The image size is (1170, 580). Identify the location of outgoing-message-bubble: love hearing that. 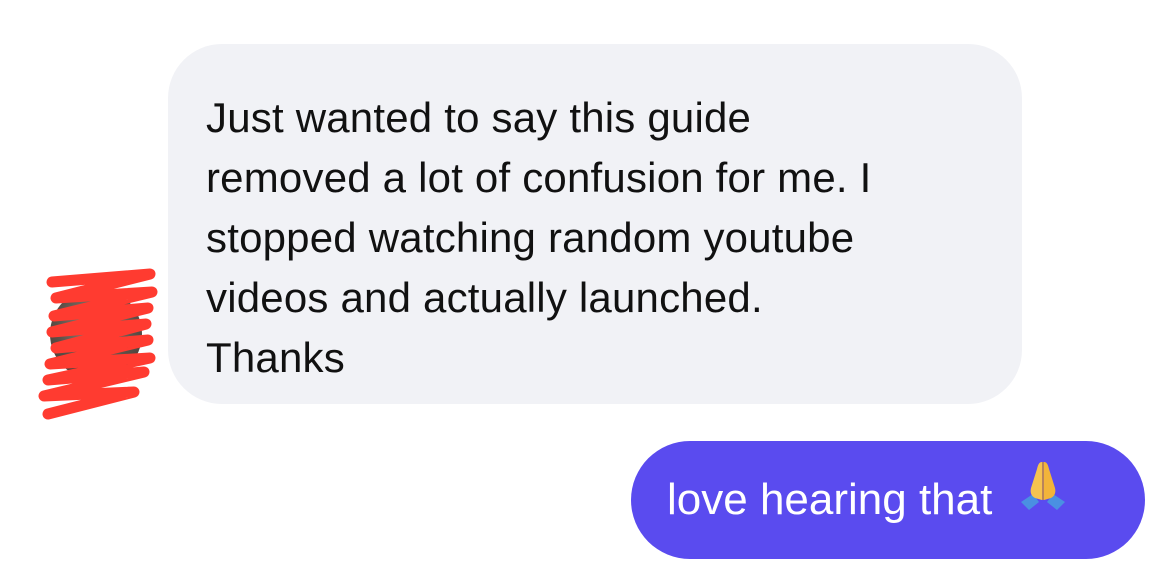
(888, 500).